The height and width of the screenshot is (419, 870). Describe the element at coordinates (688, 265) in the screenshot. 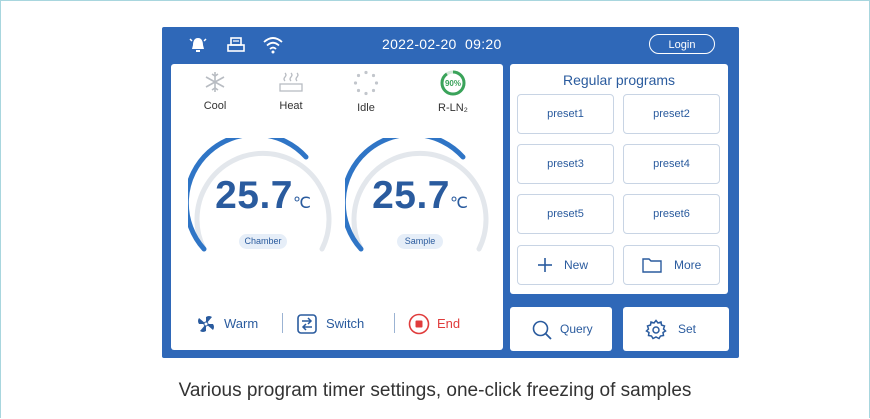

I see `more-label: More` at that location.